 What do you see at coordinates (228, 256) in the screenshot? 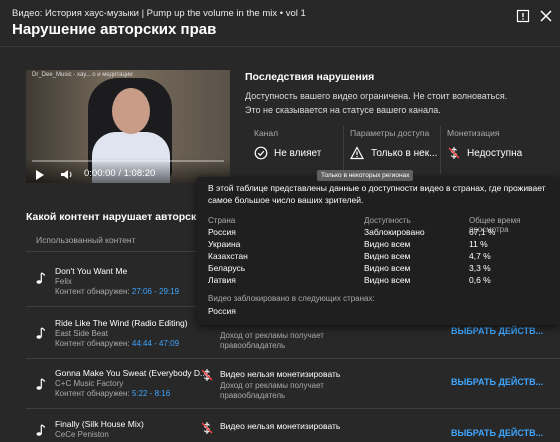
I see `popup-country: Казахстан` at bounding box center [228, 256].